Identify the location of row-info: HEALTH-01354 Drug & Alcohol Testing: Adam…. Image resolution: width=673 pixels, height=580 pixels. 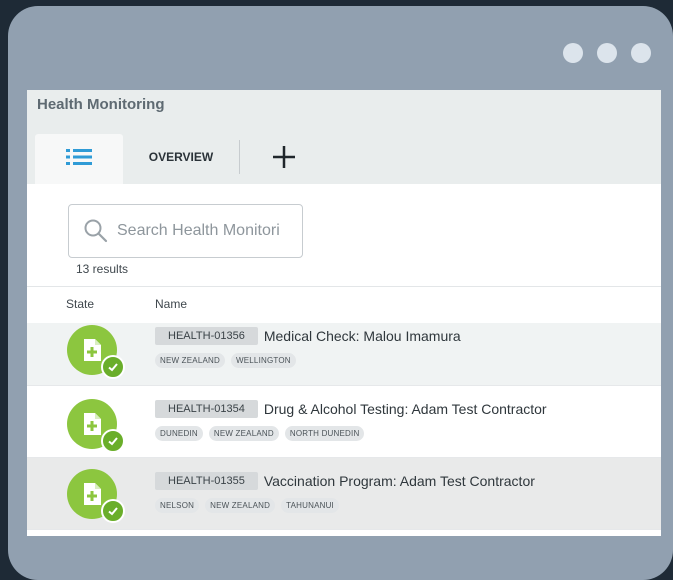
(351, 421).